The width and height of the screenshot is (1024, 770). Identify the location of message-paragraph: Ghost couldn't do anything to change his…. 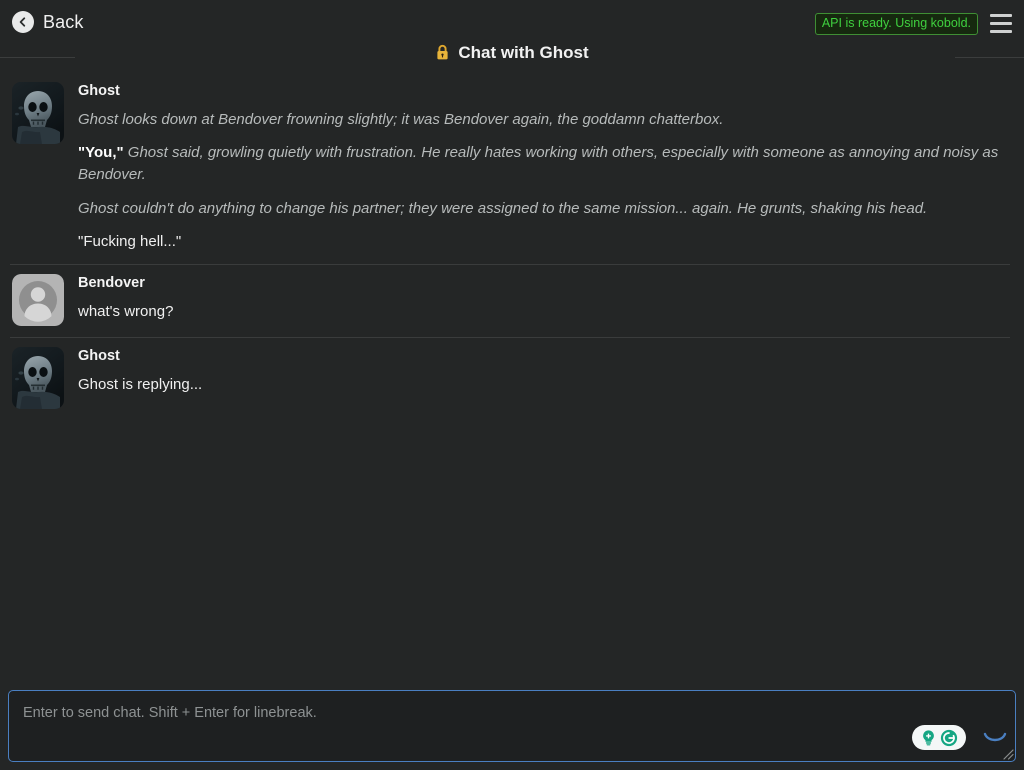
(503, 208).